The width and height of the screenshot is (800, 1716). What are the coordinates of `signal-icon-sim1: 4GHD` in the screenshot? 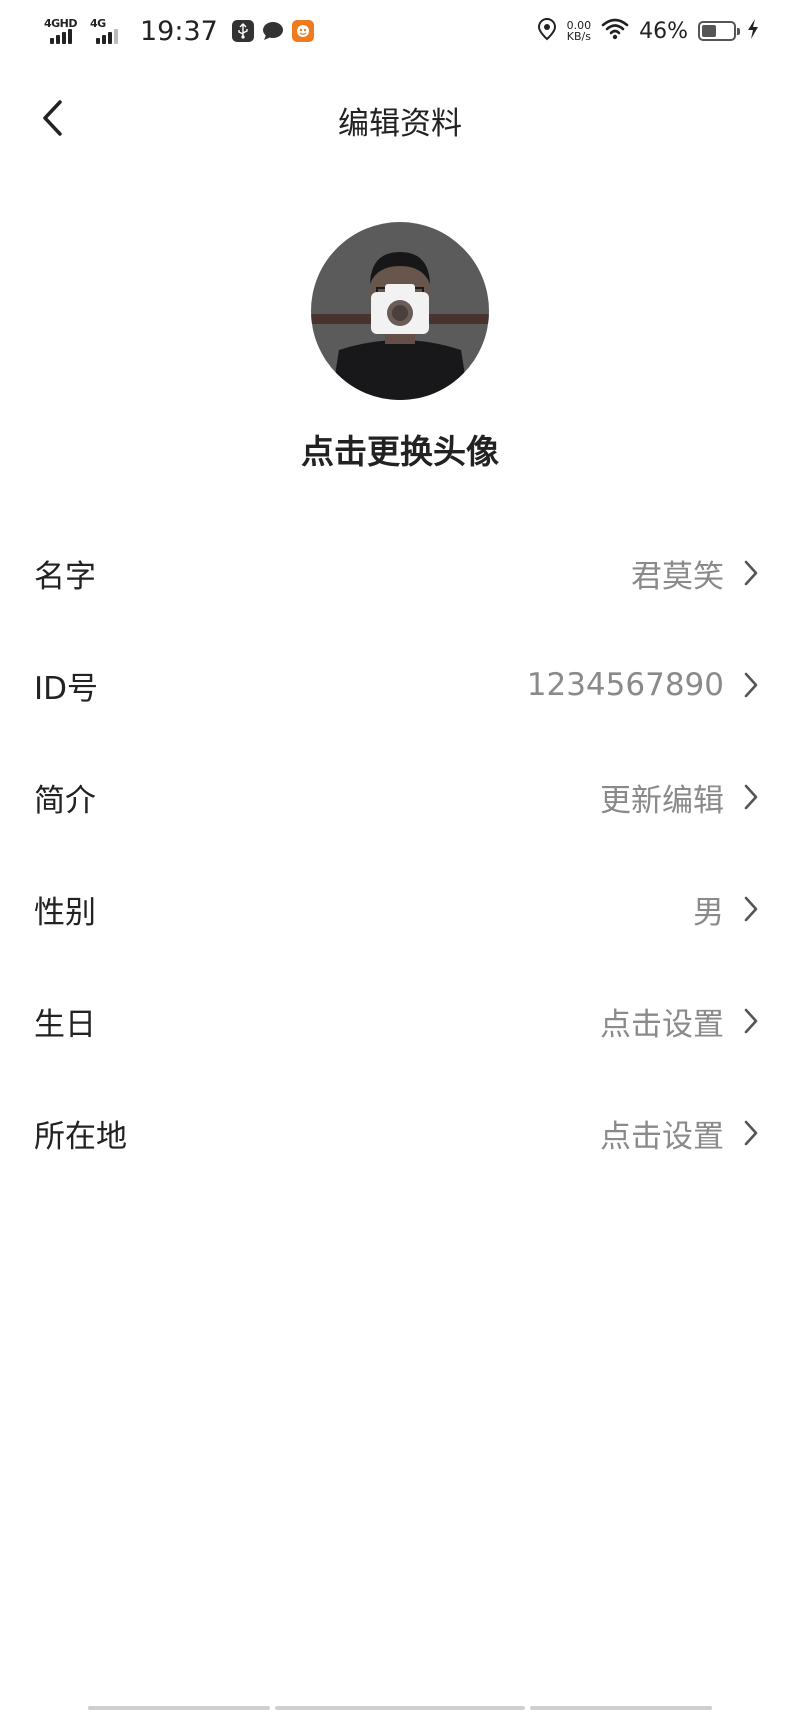 It's located at (63, 31).